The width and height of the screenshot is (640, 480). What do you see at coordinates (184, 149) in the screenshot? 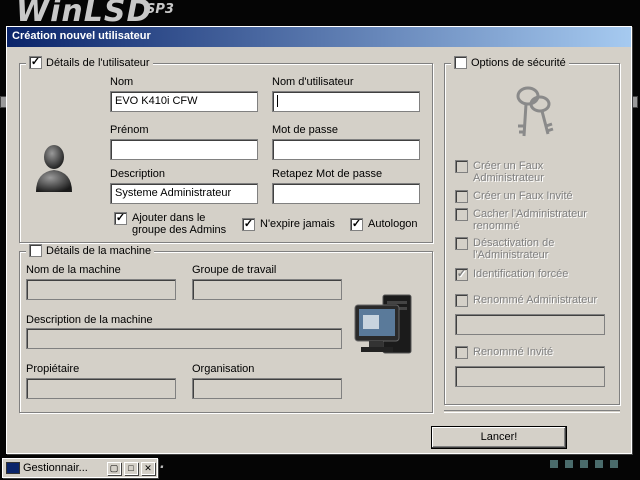
I see `prenom-input` at bounding box center [184, 149].